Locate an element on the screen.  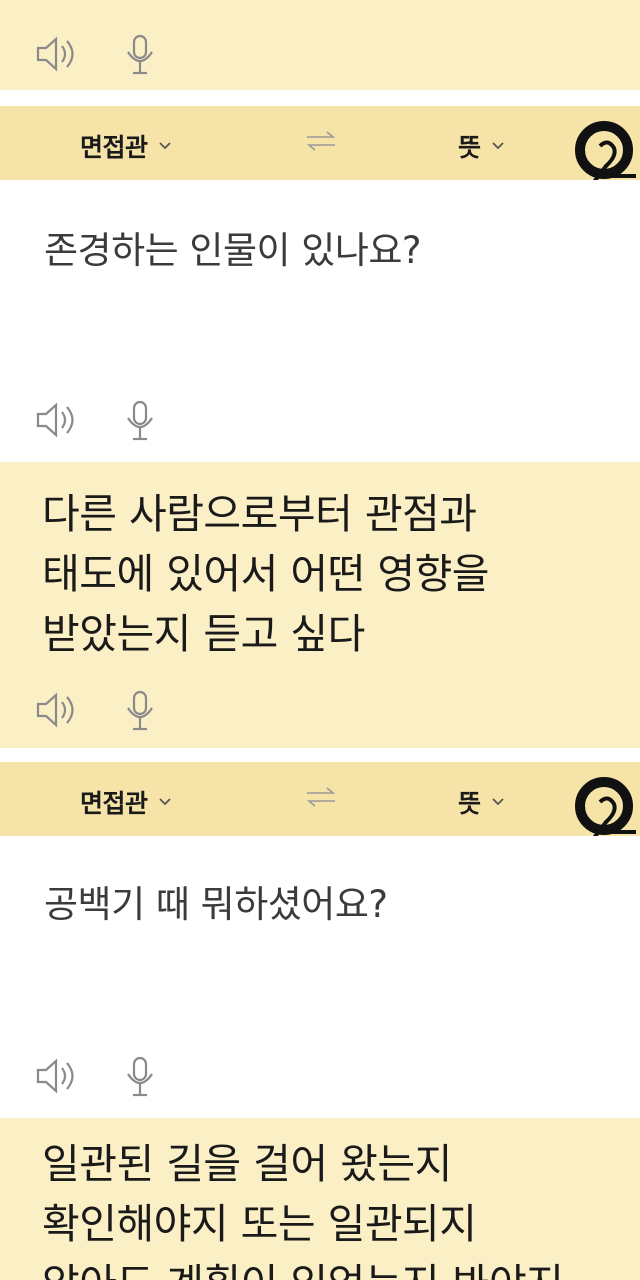
source-text: 공백기 때 뭐하셨어요? is located at coordinates (216, 904).